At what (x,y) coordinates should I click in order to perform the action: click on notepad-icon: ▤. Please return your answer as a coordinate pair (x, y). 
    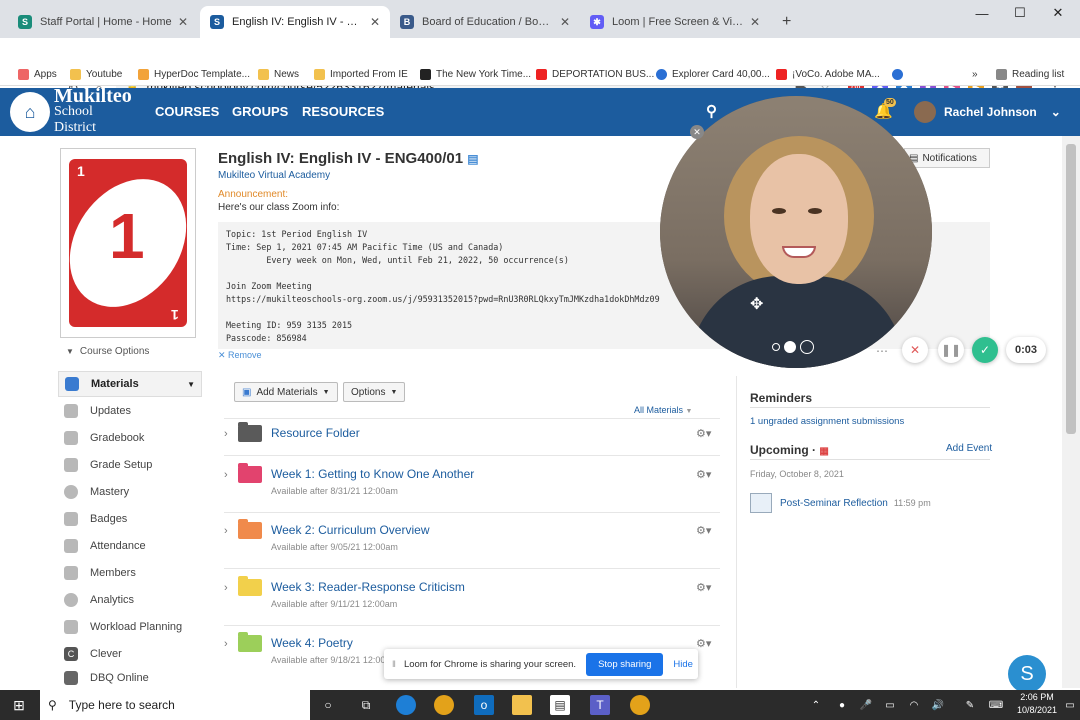
    Looking at the image, I should click on (560, 705).